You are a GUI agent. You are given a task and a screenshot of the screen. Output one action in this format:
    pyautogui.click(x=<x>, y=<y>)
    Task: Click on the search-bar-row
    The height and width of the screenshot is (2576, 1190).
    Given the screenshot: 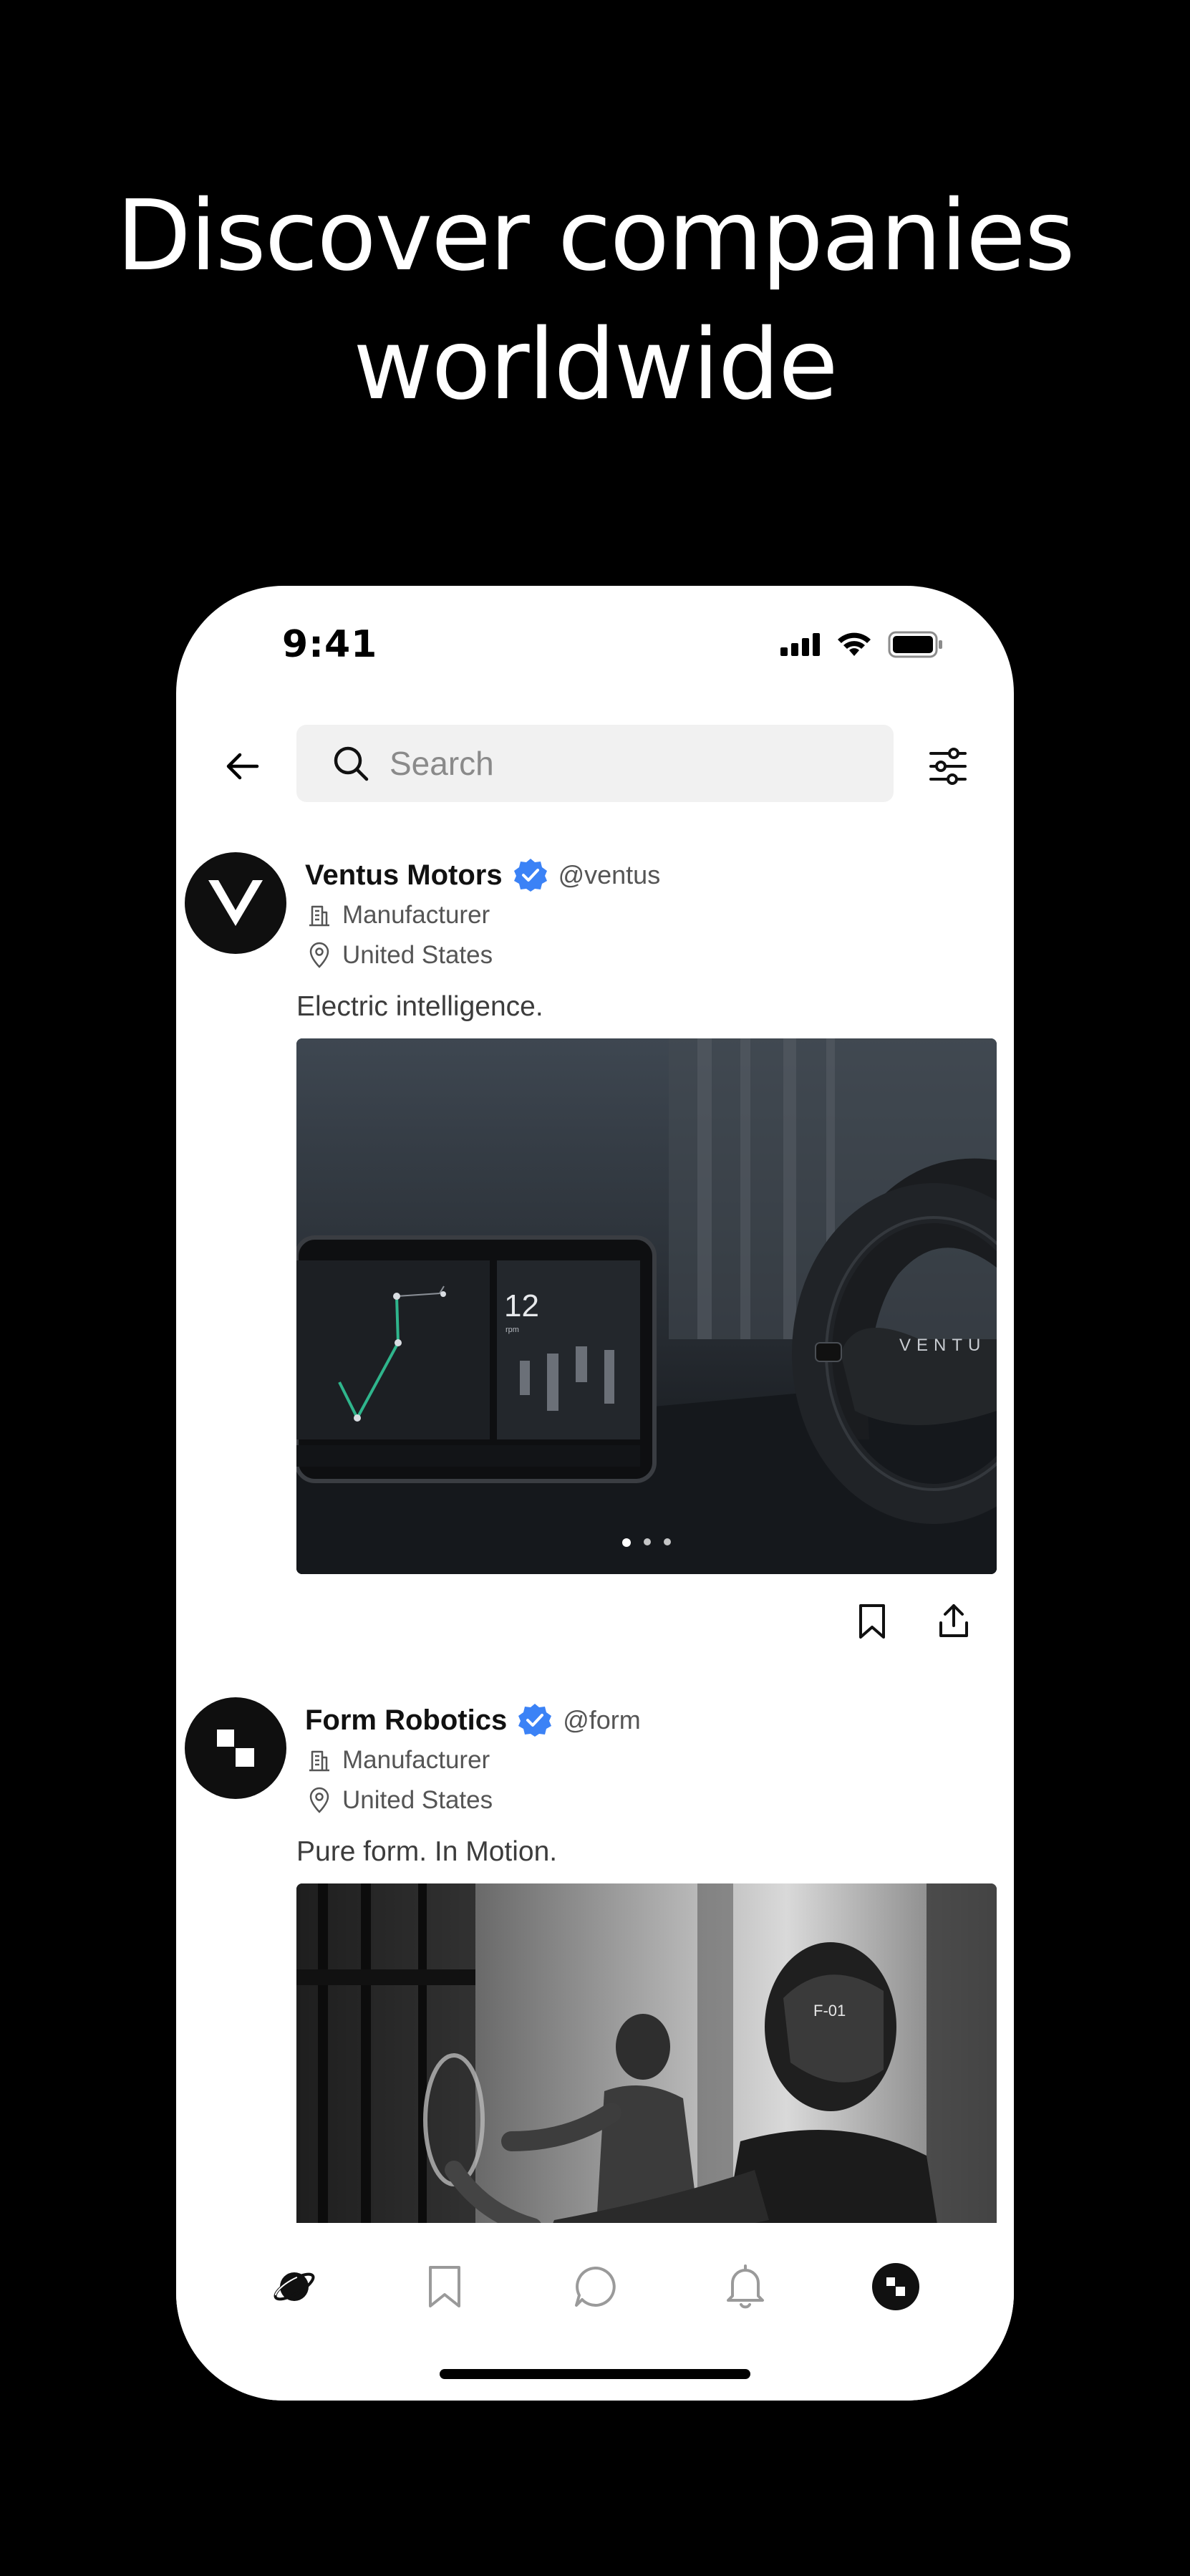 What is the action you would take?
    pyautogui.click(x=595, y=764)
    